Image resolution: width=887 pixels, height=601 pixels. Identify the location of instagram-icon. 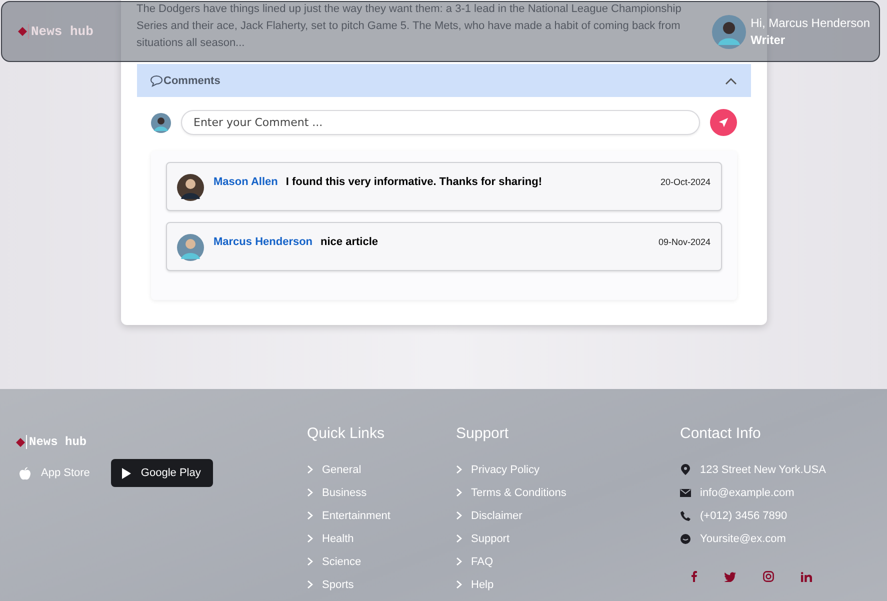
(768, 576).